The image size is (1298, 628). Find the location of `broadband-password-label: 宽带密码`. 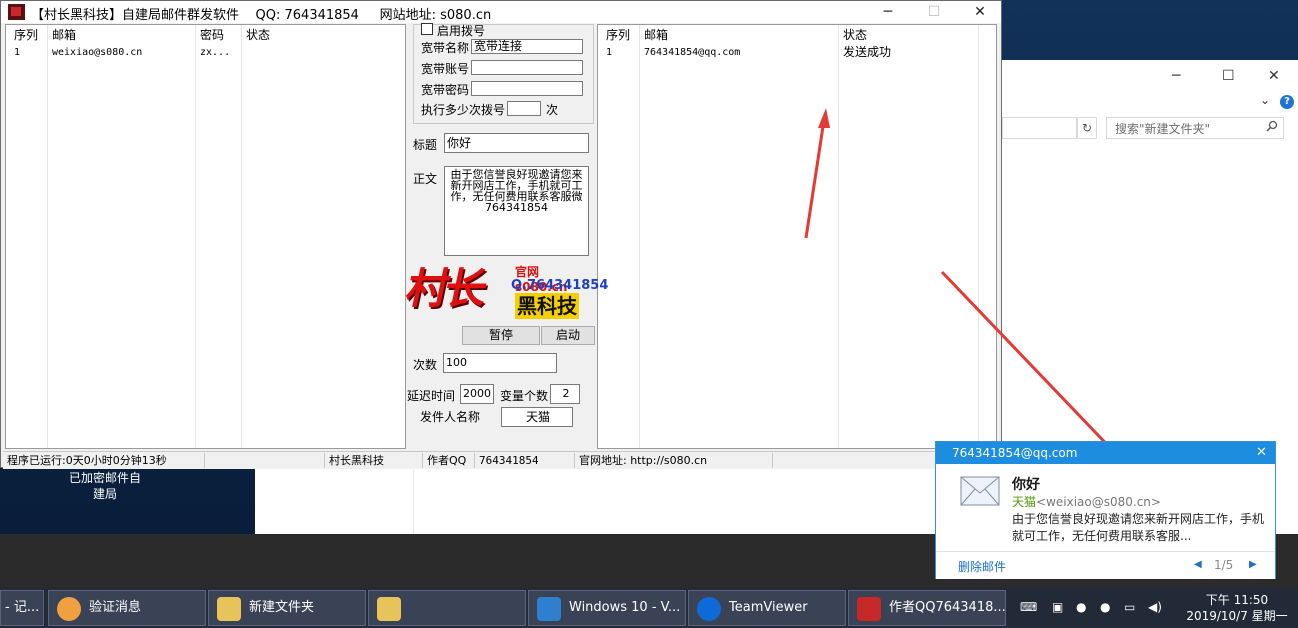

broadband-password-label: 宽带密码 is located at coordinates (445, 90).